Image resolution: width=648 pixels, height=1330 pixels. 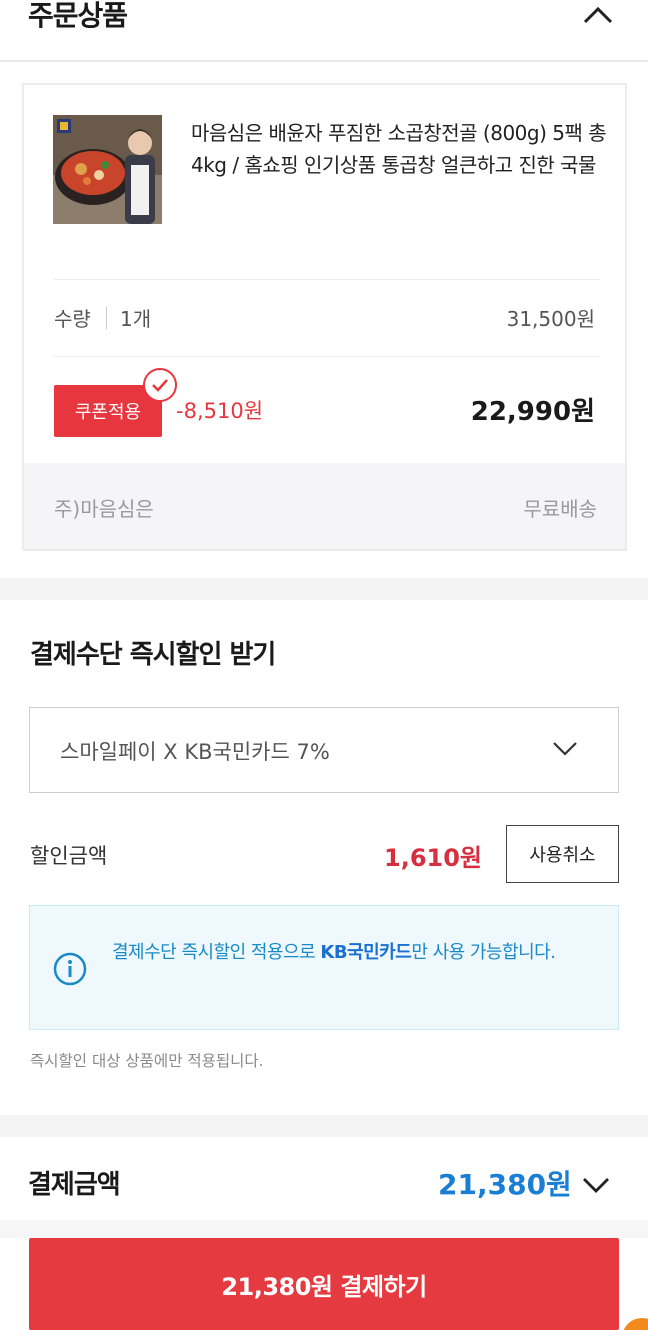 I want to click on cancel-discount-button: 사용취소, so click(x=562, y=854).